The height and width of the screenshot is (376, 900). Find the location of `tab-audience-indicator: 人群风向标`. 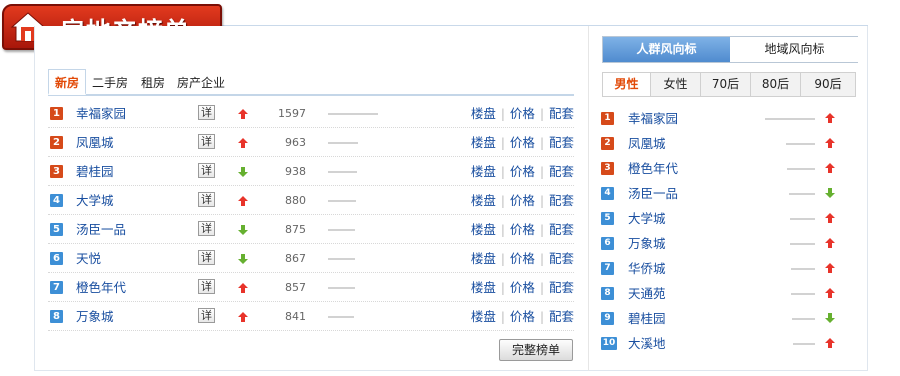

tab-audience-indicator: 人群风向标 is located at coordinates (666, 49).